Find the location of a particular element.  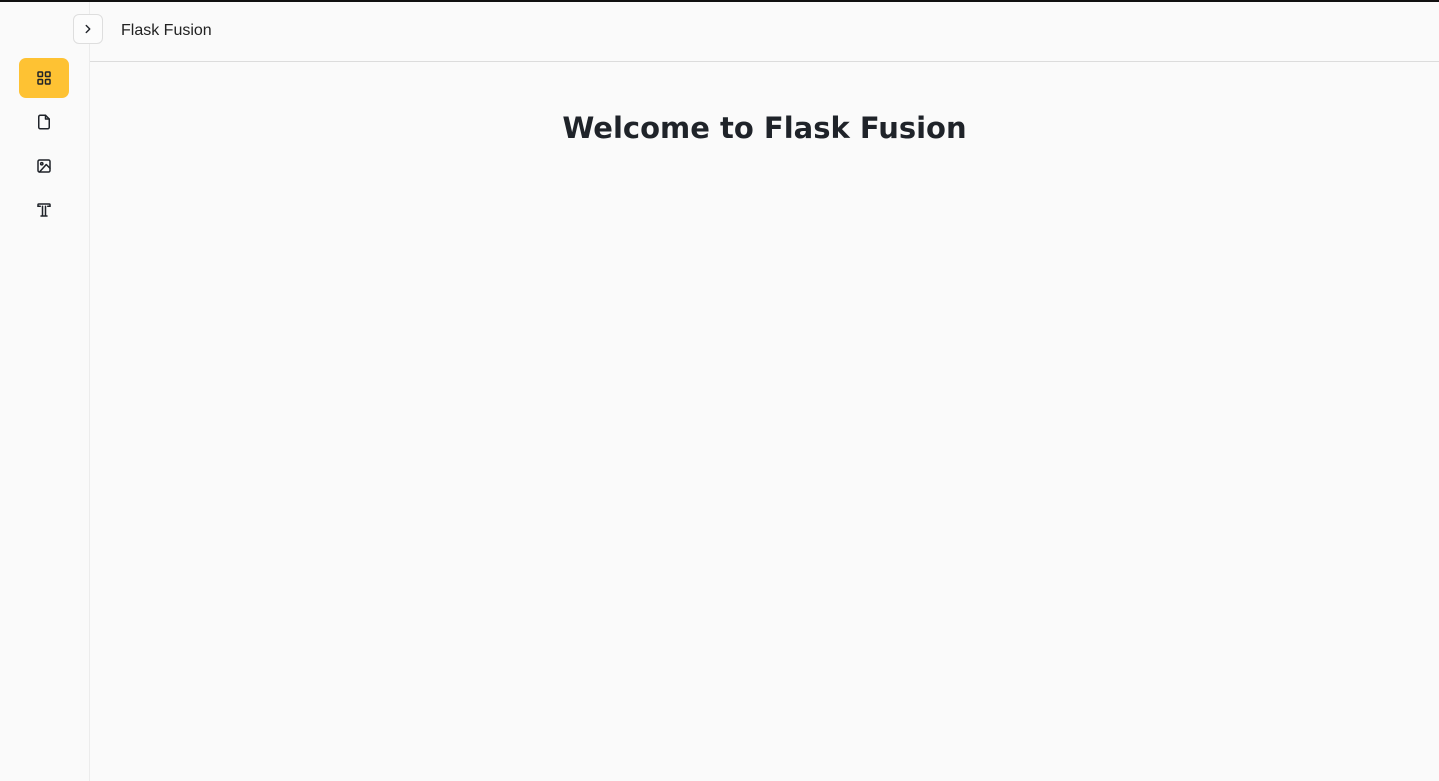

top-header is located at coordinates (764, 32).